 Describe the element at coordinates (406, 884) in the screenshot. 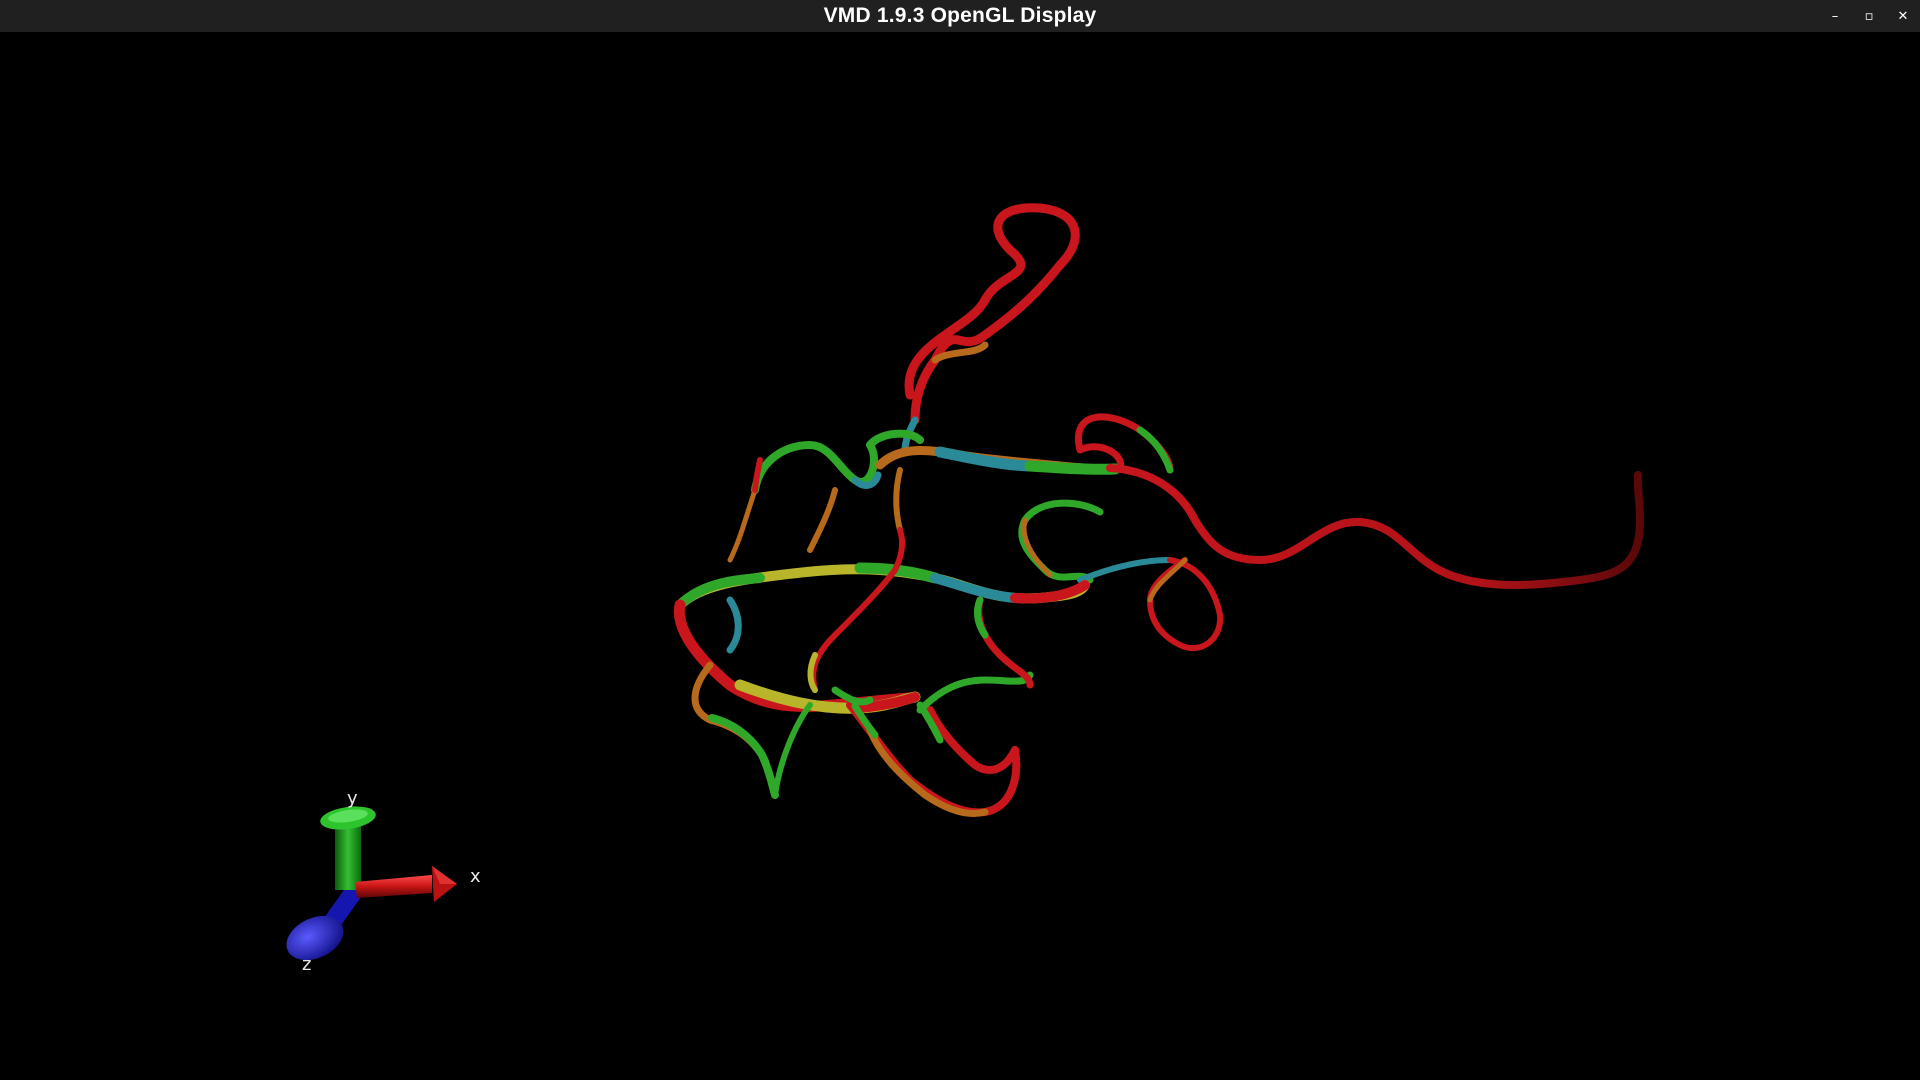

I see `x-axis-arrow` at that location.